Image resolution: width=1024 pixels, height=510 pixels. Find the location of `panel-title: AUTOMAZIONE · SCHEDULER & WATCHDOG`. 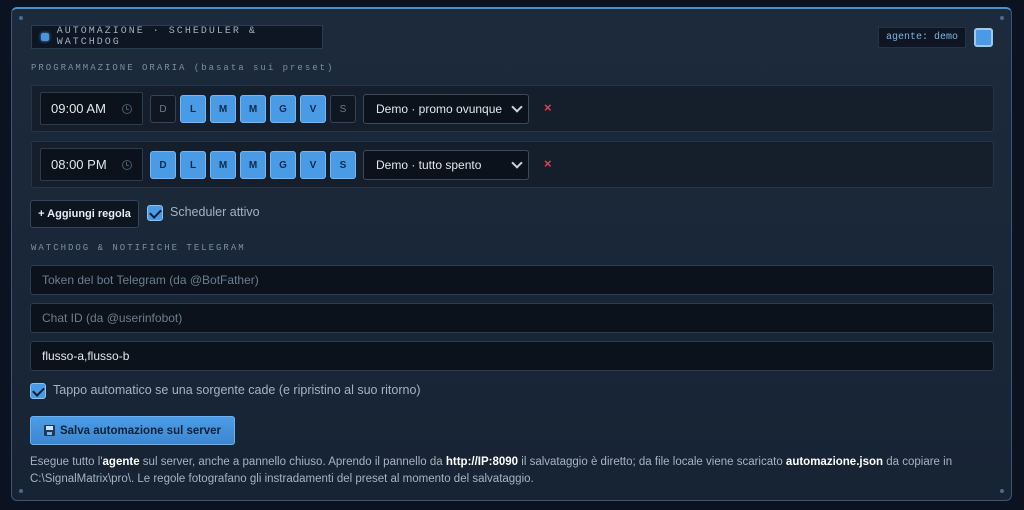

panel-title: AUTOMAZIONE · SCHEDULER & WATCHDOG is located at coordinates (177, 37).